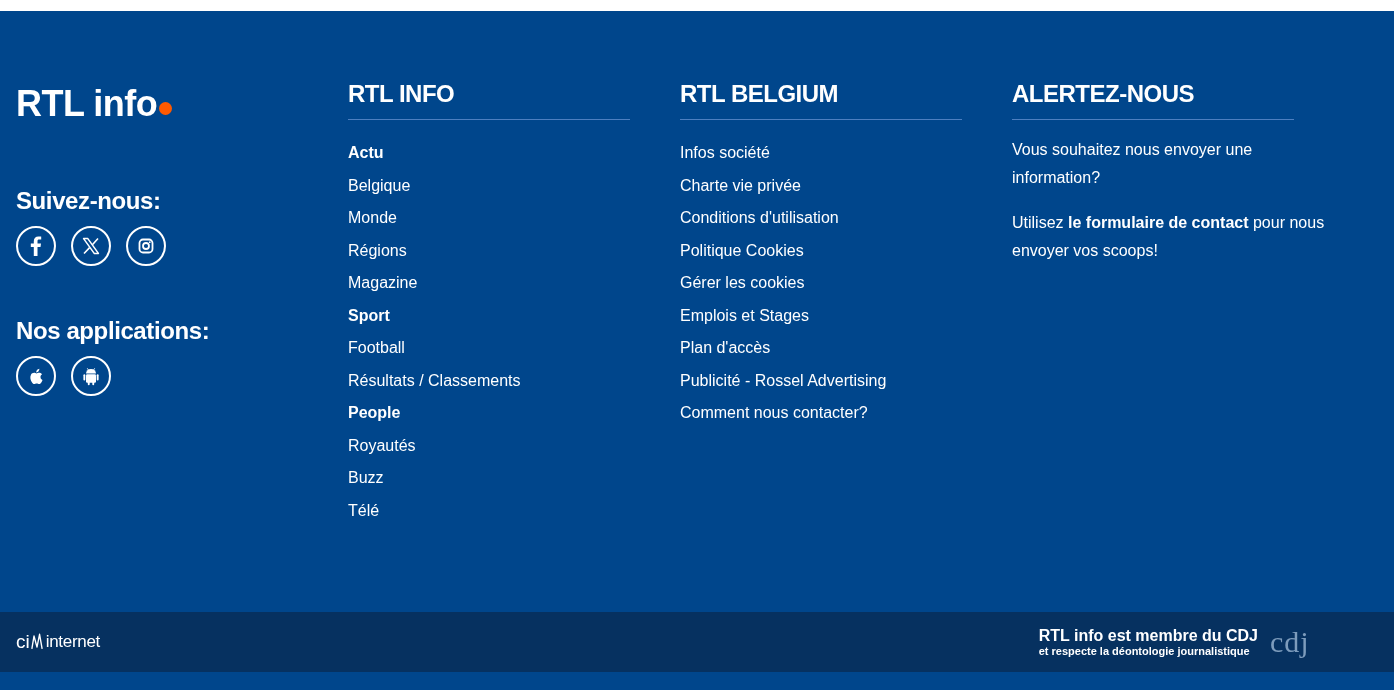 This screenshot has width=1394, height=690. What do you see at coordinates (91, 246) in the screenshot?
I see `x-logo-icon` at bounding box center [91, 246].